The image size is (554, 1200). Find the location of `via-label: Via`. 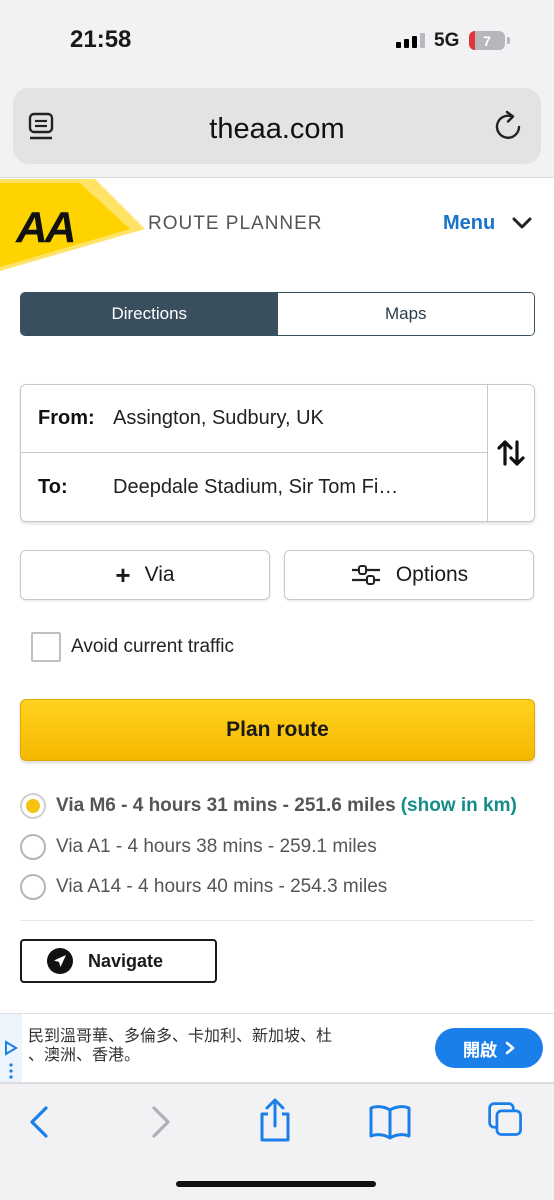

via-label: Via is located at coordinates (159, 574).